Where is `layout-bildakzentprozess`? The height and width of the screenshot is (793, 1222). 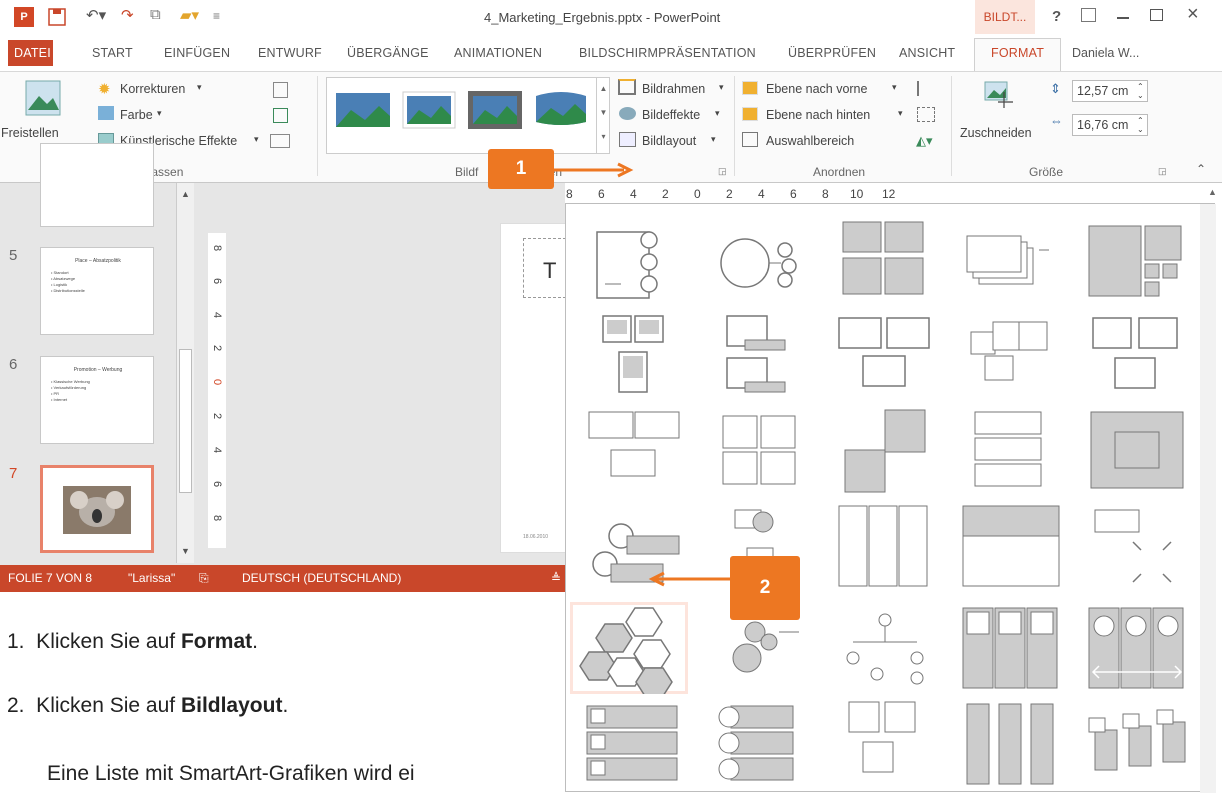 layout-bildakzentprozess is located at coordinates (1011, 742).